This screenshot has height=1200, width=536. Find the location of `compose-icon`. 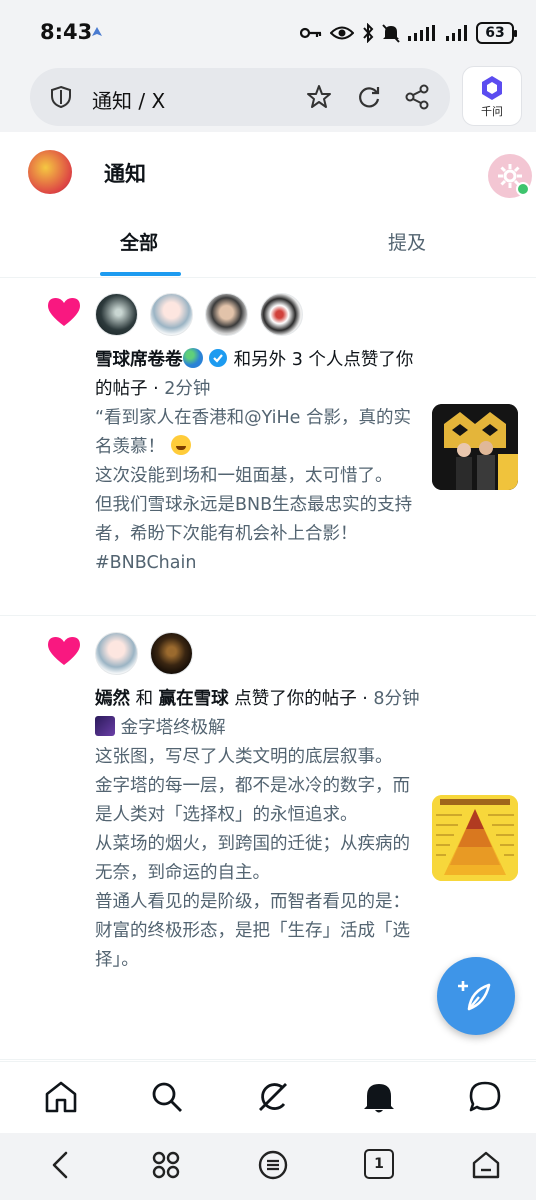

compose-icon is located at coordinates (474, 996).